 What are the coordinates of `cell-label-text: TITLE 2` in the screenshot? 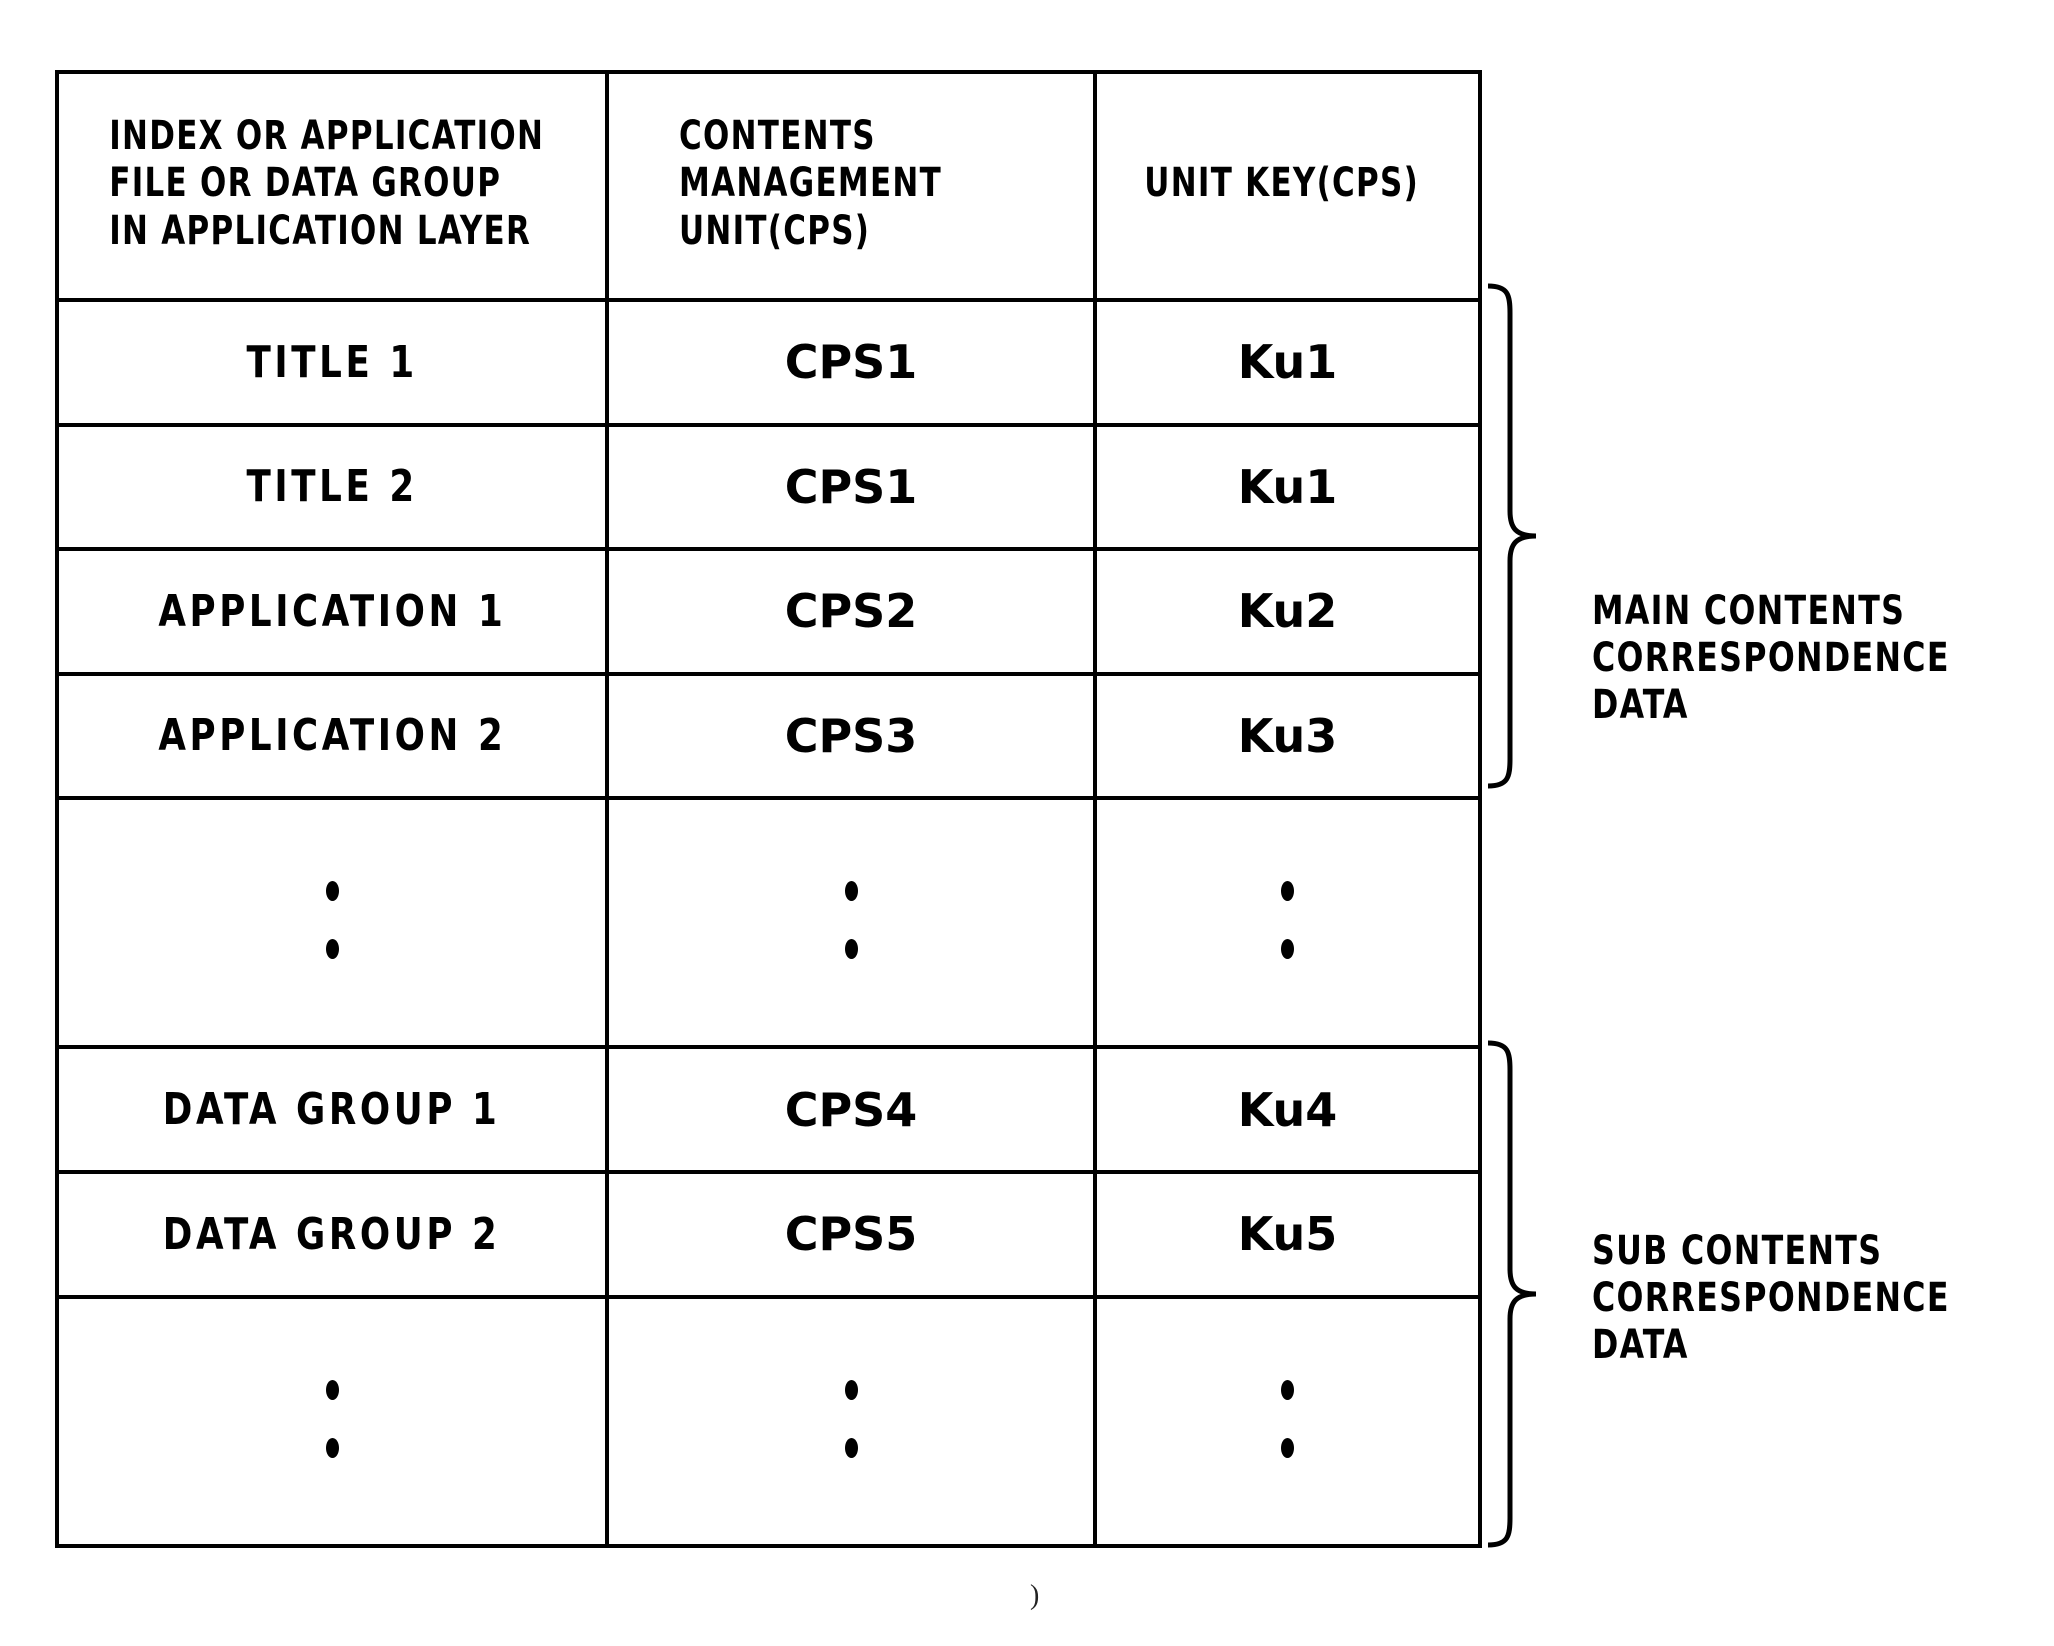 It's located at (332, 487).